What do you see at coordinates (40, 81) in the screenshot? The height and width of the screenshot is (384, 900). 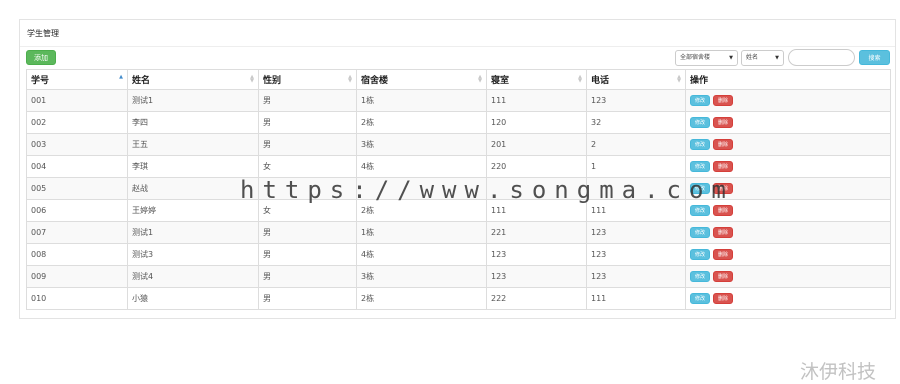 I see `column-header-label: 学号` at bounding box center [40, 81].